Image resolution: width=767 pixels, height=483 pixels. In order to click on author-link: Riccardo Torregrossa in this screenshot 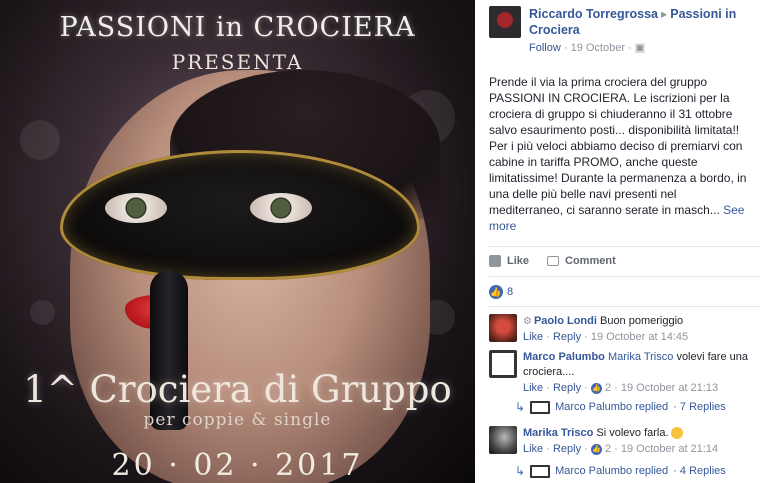, I will do `click(593, 14)`.